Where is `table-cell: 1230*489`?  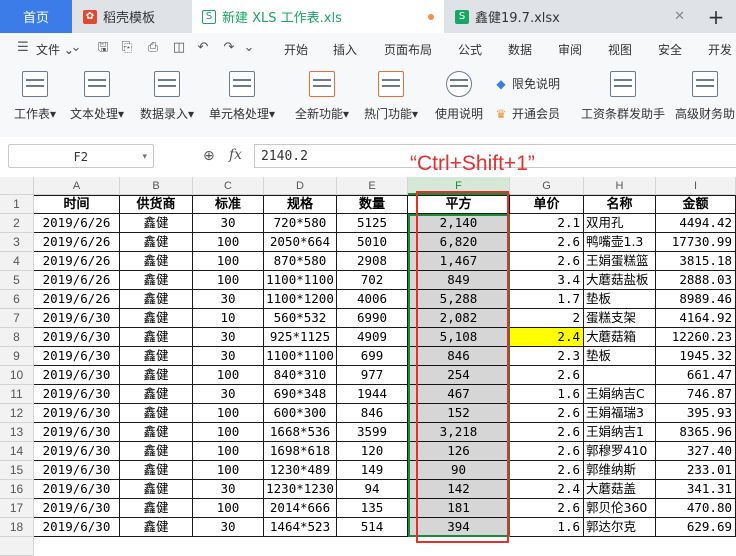 table-cell: 1230*489 is located at coordinates (300, 470).